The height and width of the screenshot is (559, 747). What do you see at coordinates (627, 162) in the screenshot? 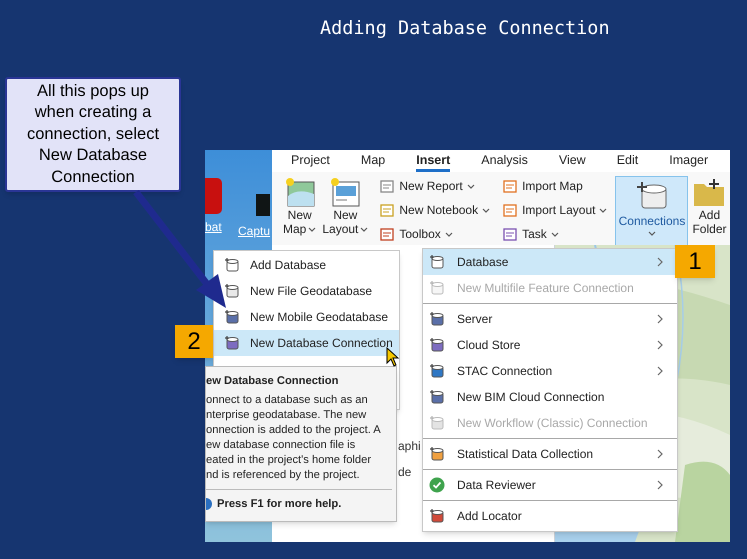
I see `ribbon-tab: Edit` at bounding box center [627, 162].